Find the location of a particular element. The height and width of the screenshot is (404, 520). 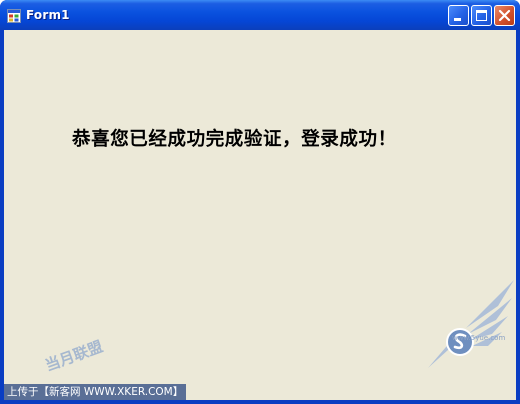

form-app-icon is located at coordinates (14, 15).